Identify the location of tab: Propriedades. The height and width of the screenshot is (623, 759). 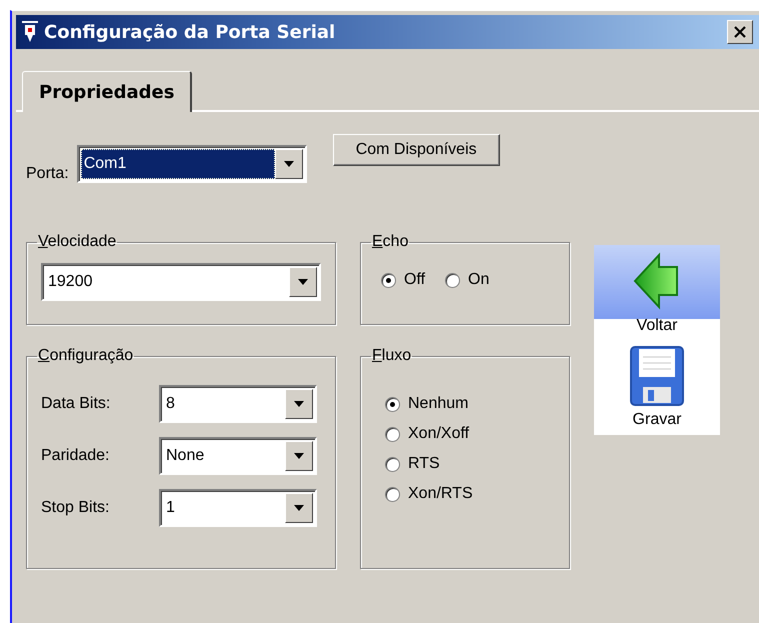
(107, 91).